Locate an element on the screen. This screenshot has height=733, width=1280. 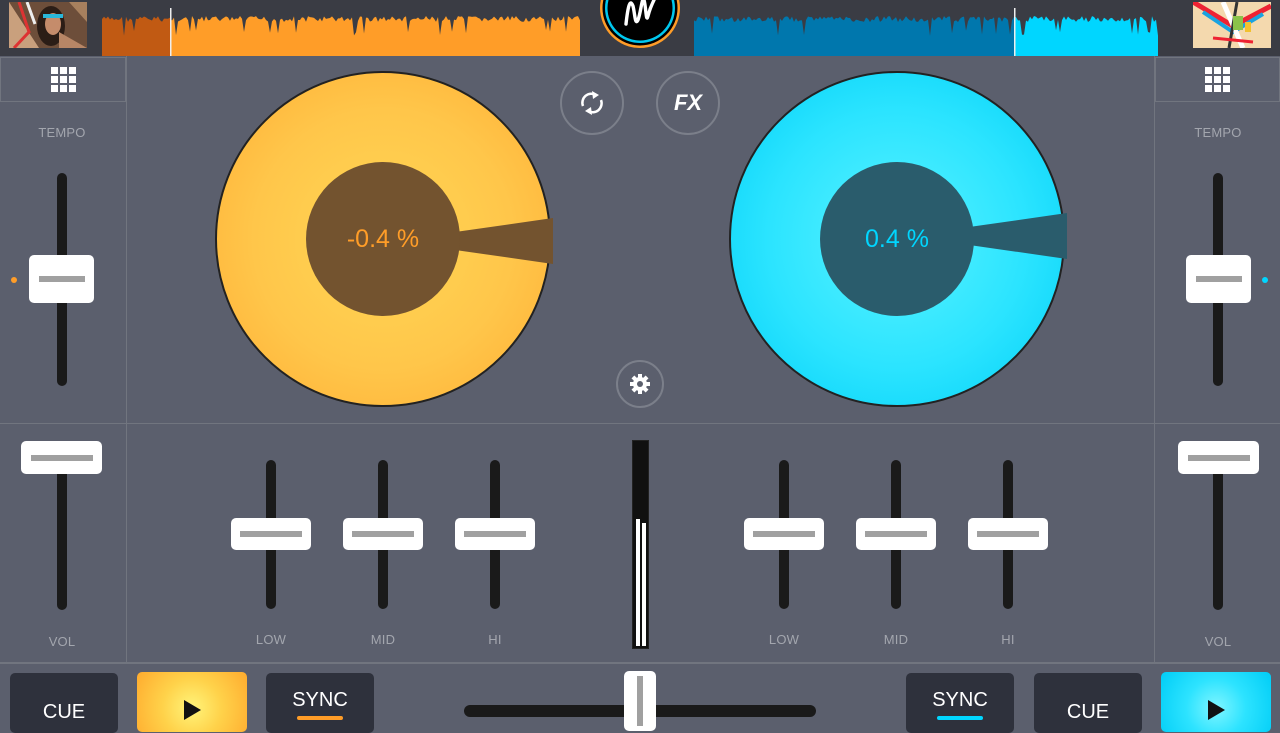
deck-b-sync-button: SYNC is located at coordinates (960, 703).